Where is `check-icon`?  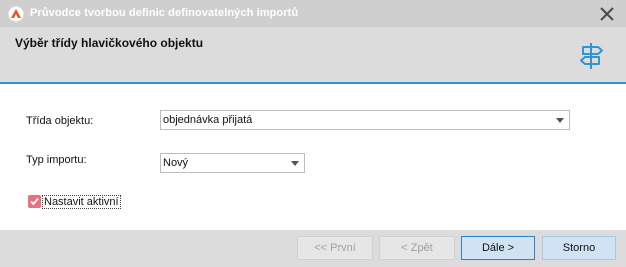
check-icon is located at coordinates (34, 201).